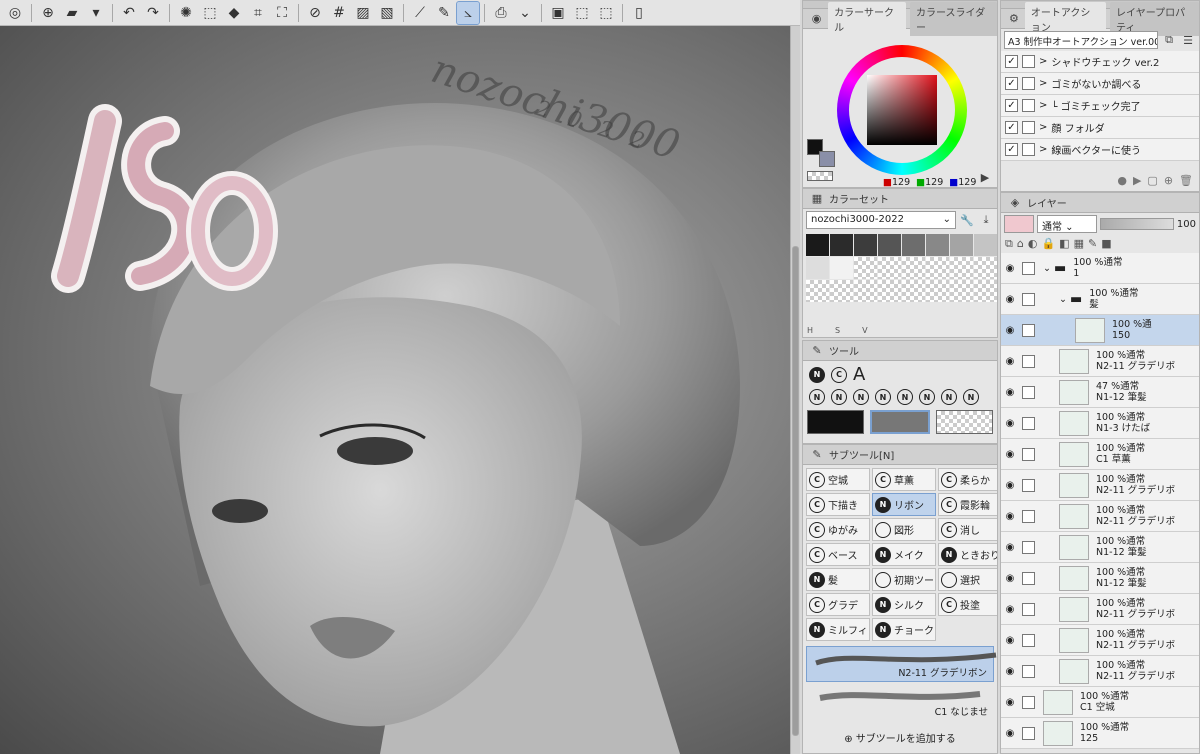 The width and height of the screenshot is (1200, 754). What do you see at coordinates (967, 220) in the screenshot?
I see `wrench-icon: 🔧` at bounding box center [967, 220].